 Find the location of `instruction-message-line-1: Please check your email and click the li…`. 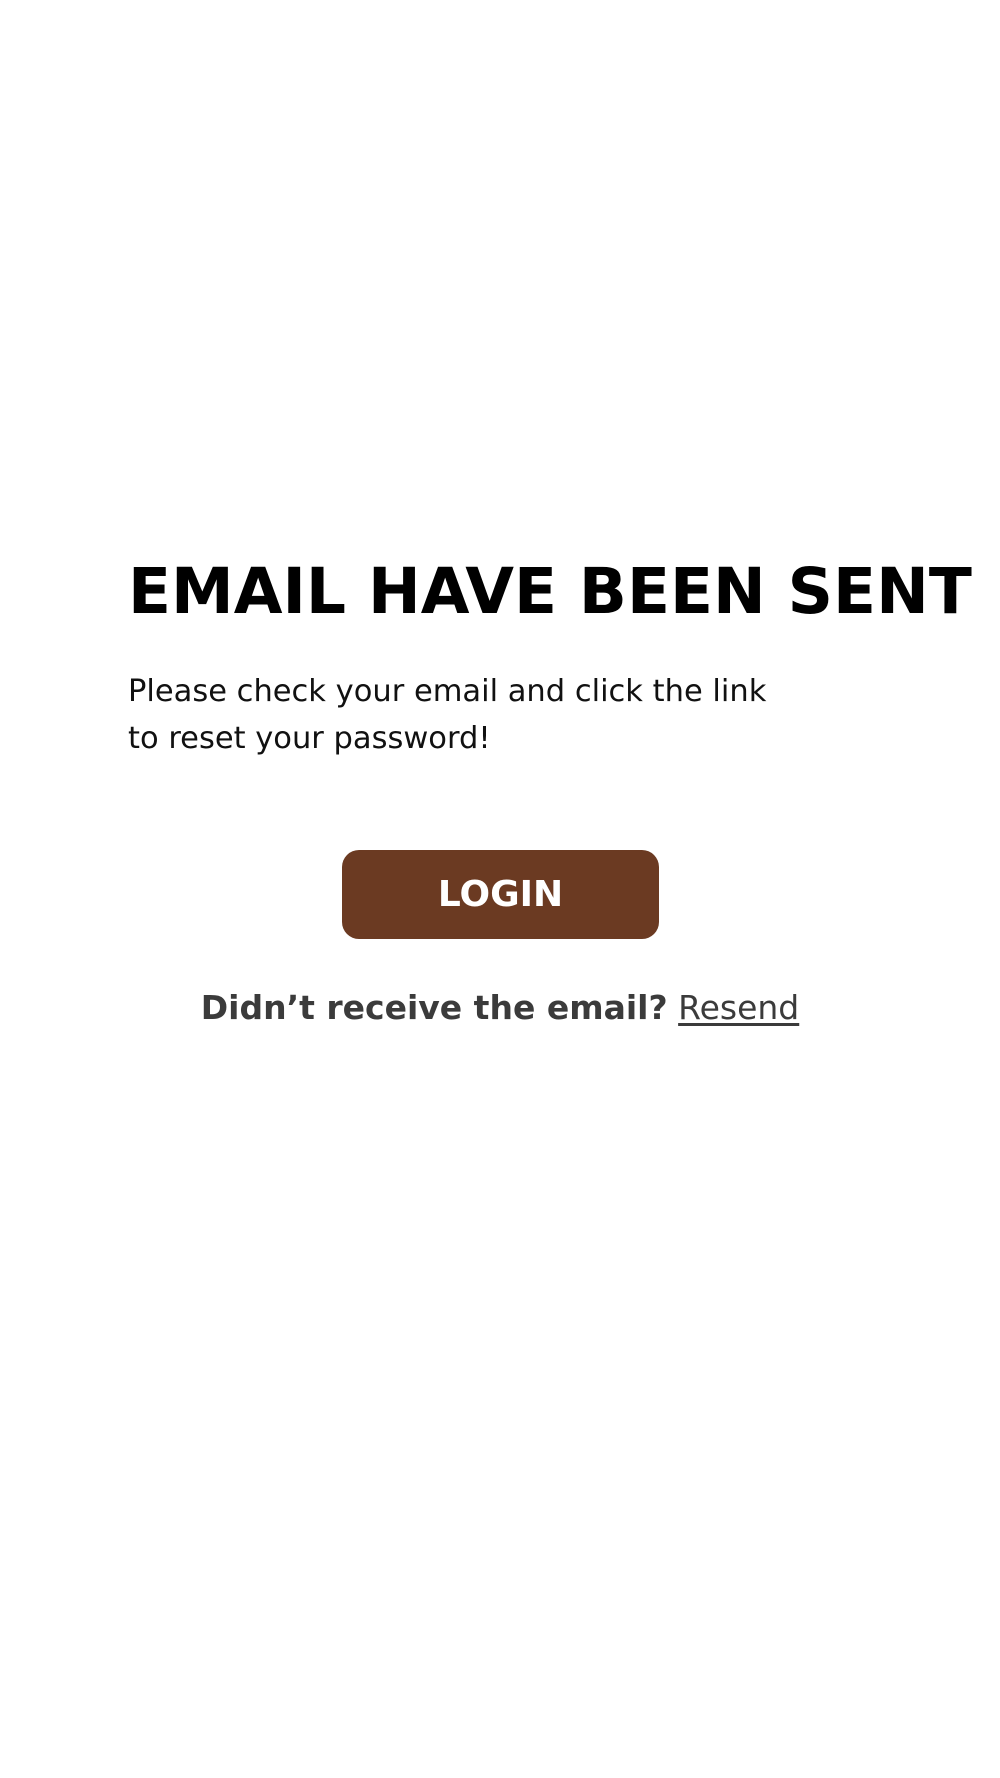

instruction-message-line-1: Please check your email and click the li… is located at coordinates (447, 691).